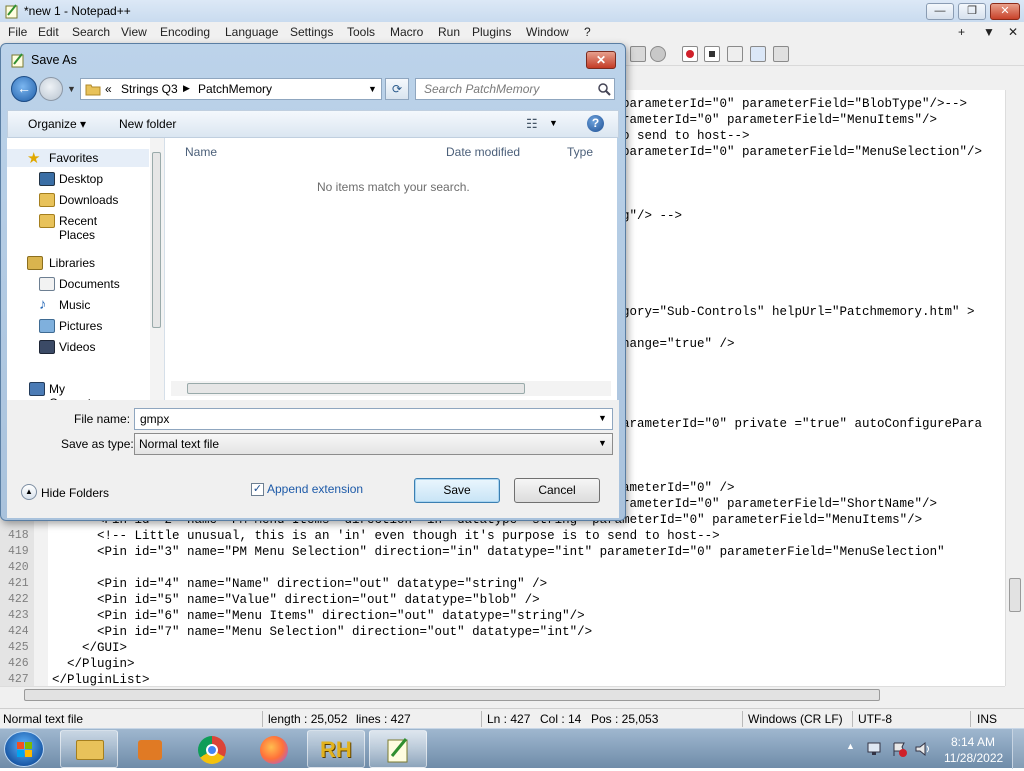 This screenshot has height=771, width=1024. I want to click on action-center-flag-icon, so click(900, 749).